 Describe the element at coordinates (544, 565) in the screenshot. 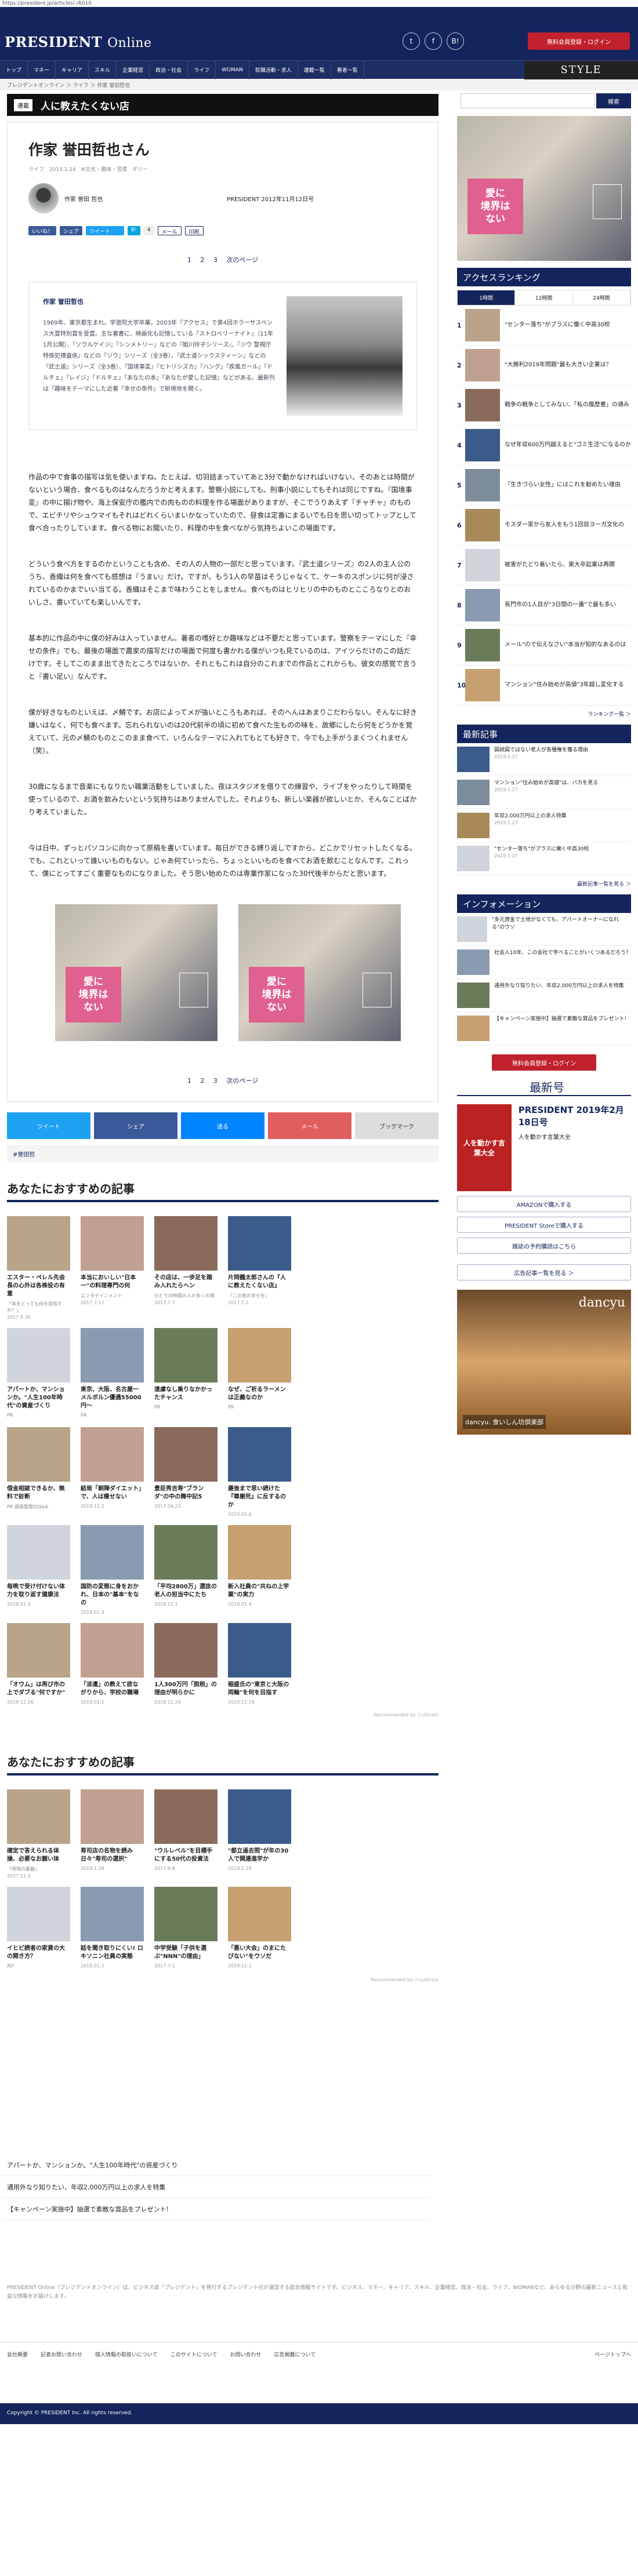

I see `ranking-item: 7 被害がたどり着いたら、東大卒起業は再開` at that location.